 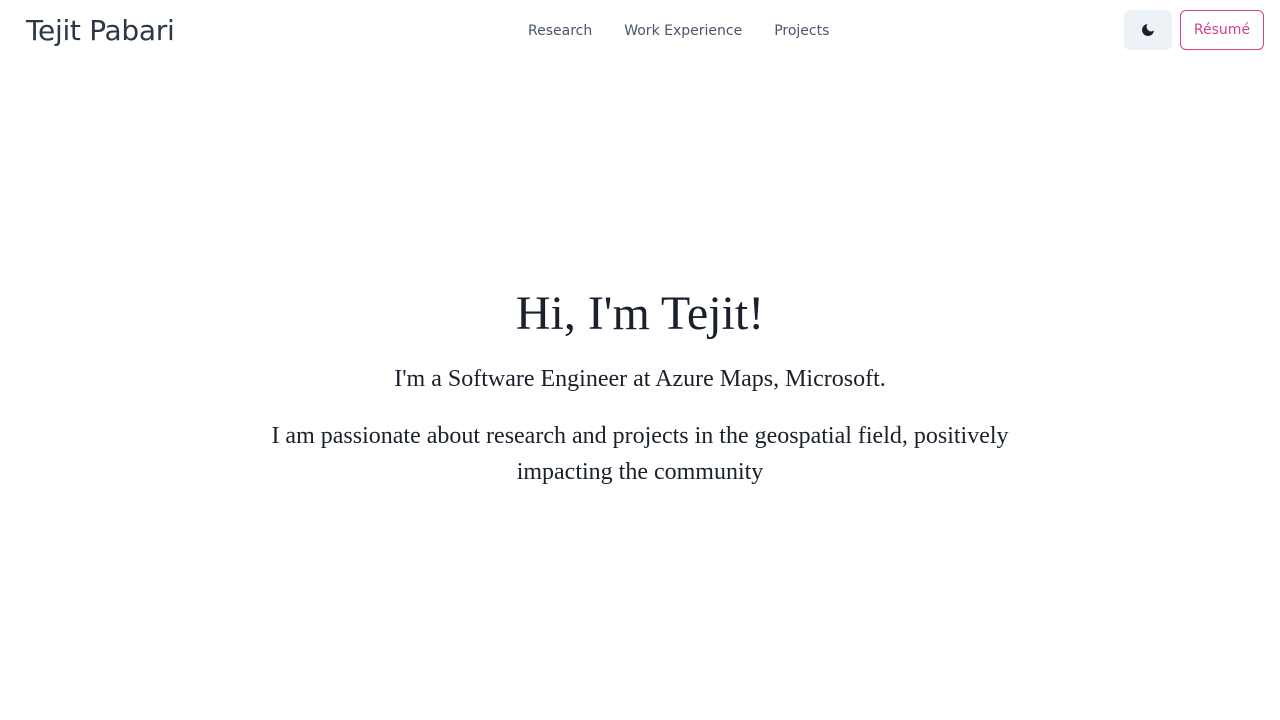 I want to click on site-brand-link: Tejit Pabari, so click(x=100, y=31).